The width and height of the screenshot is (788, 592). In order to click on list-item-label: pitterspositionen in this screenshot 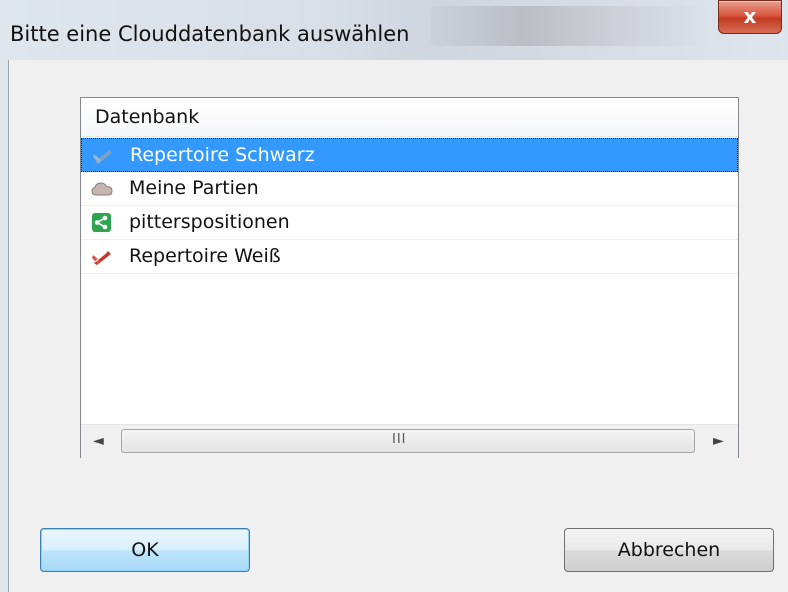, I will do `click(209, 222)`.